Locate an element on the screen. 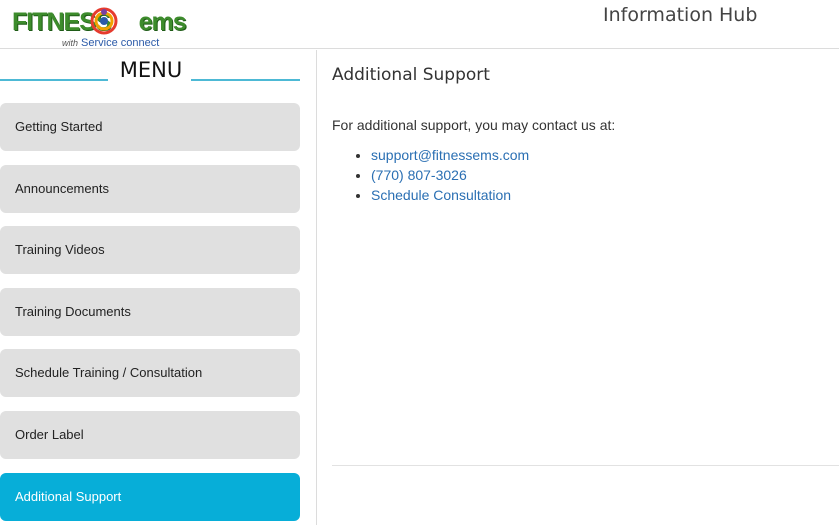  list-item: support@fitnessems.com is located at coordinates (450, 155).